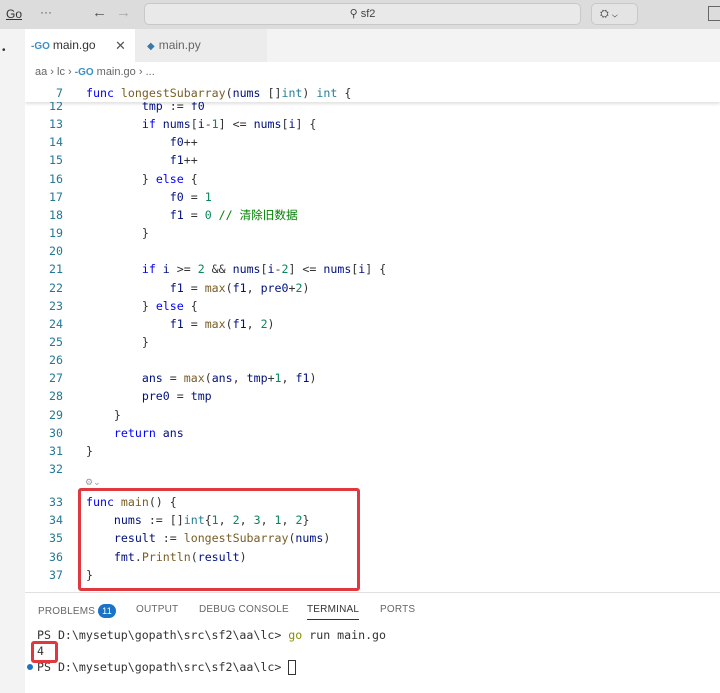 This screenshot has width=720, height=693. I want to click on line-number: 32, so click(56, 469).